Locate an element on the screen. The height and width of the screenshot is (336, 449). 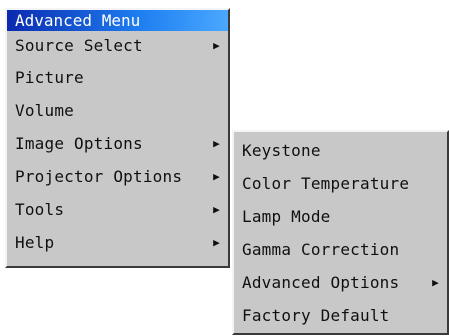
submenu-item-lamp-mode: Lamp Mode is located at coordinates (340, 216).